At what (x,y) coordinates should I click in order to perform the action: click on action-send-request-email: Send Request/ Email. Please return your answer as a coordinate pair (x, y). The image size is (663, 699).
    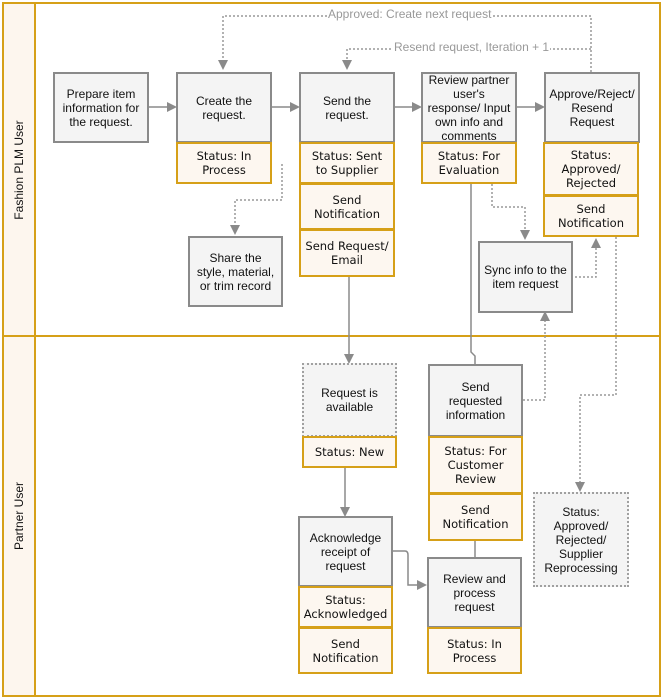
    Looking at the image, I should click on (347, 253).